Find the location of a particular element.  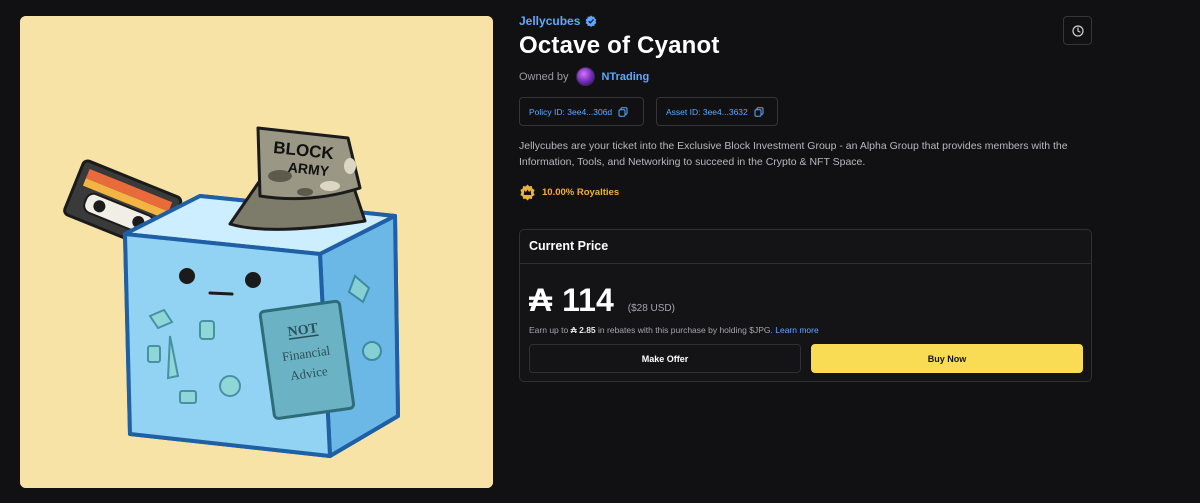

ada-currency-icon: ₳ is located at coordinates (541, 300).